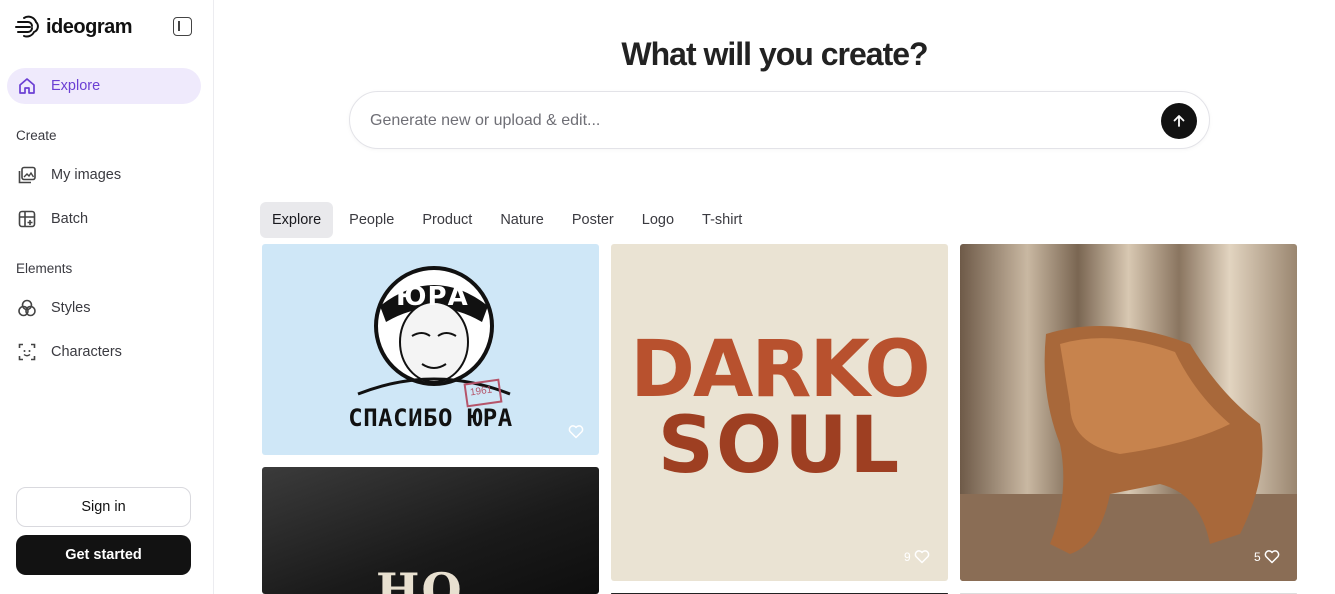 This screenshot has height=594, width=1335. I want to click on prompt-input, so click(760, 121).